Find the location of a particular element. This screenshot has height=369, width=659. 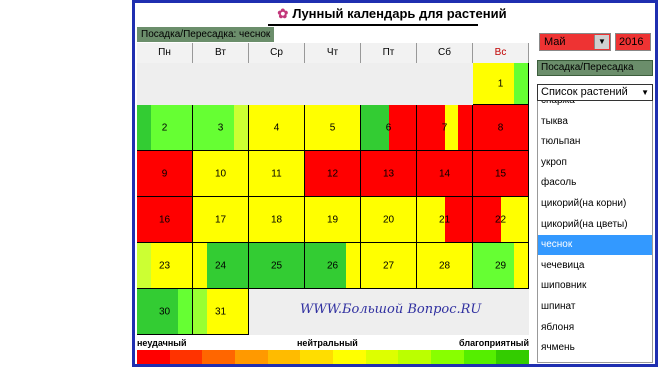

day-number: 8 is located at coordinates (500, 127).